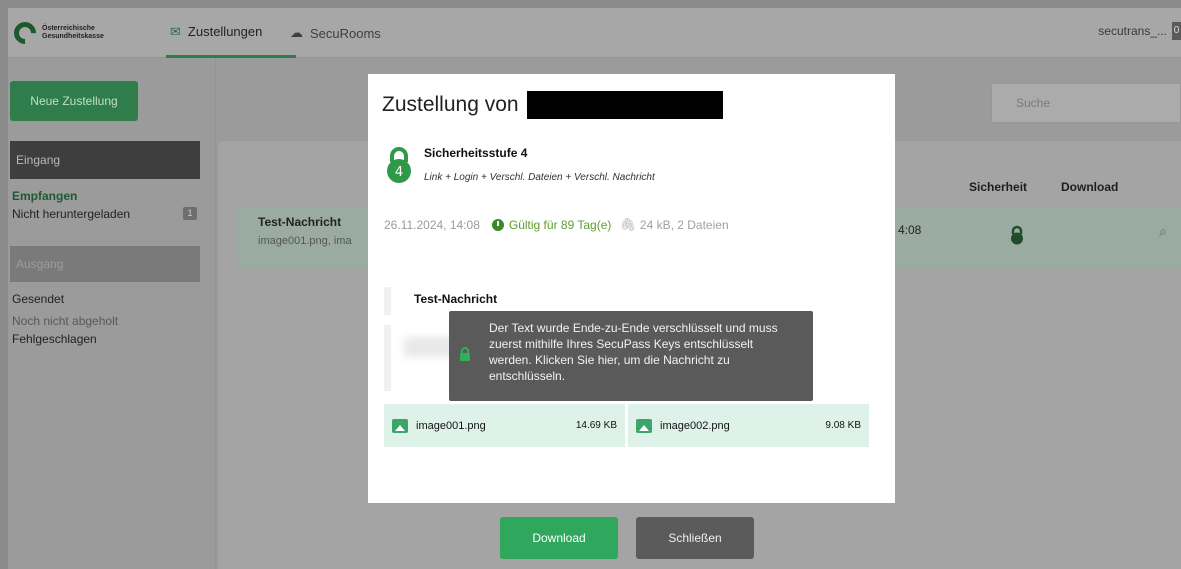  Describe the element at coordinates (387, 301) in the screenshot. I see `message-bar` at that location.